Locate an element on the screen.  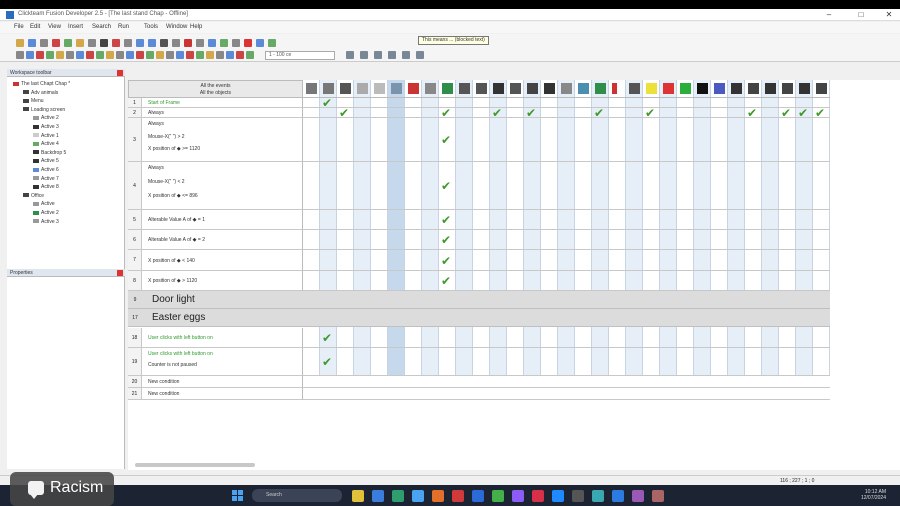
taskbar-clock: 10:12 AM 12/07/2024 is located at coordinates (873, 495).